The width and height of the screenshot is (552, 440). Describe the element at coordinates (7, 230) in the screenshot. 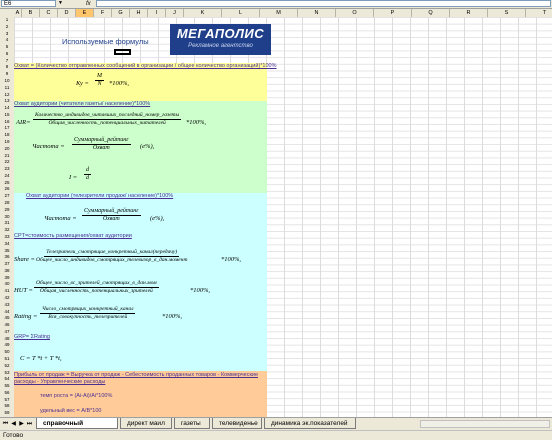

I see `row-header-32: 32` at that location.